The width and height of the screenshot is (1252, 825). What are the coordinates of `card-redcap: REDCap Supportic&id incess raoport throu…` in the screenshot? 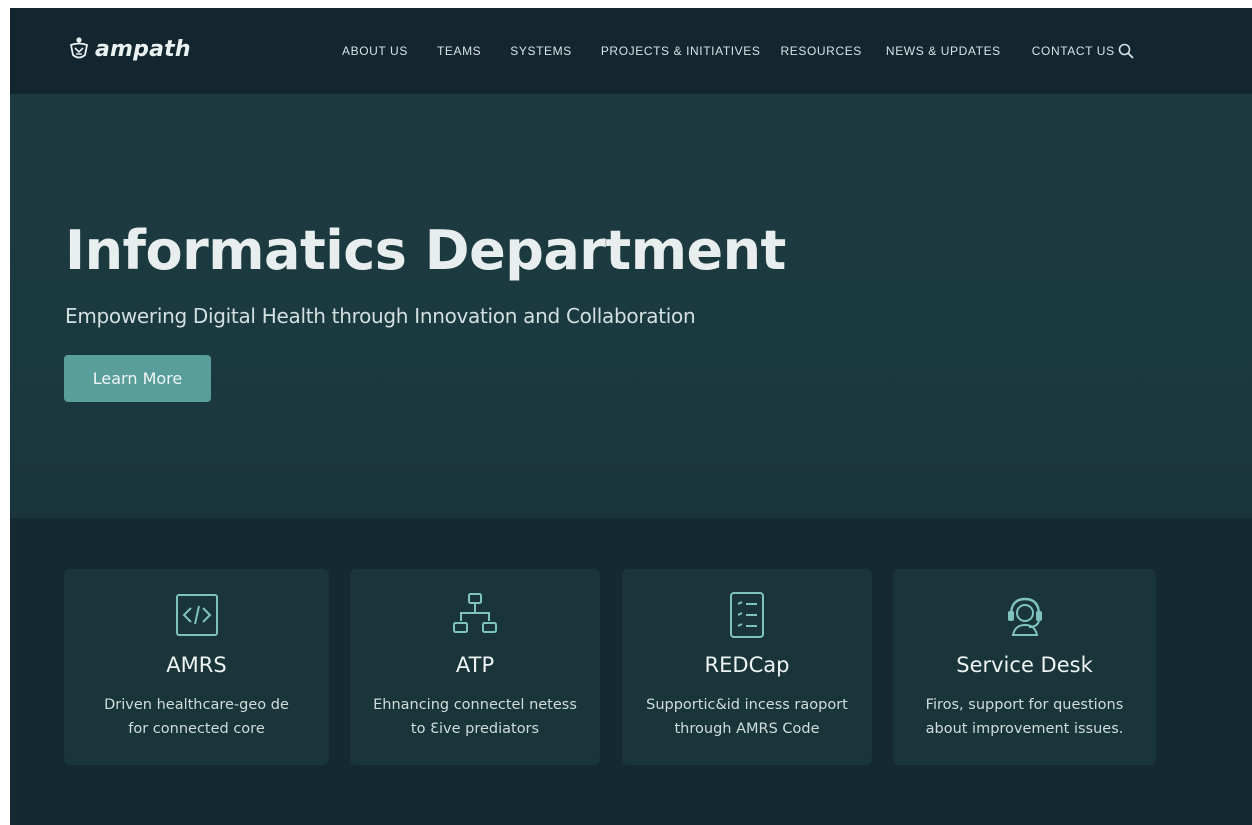 It's located at (747, 667).